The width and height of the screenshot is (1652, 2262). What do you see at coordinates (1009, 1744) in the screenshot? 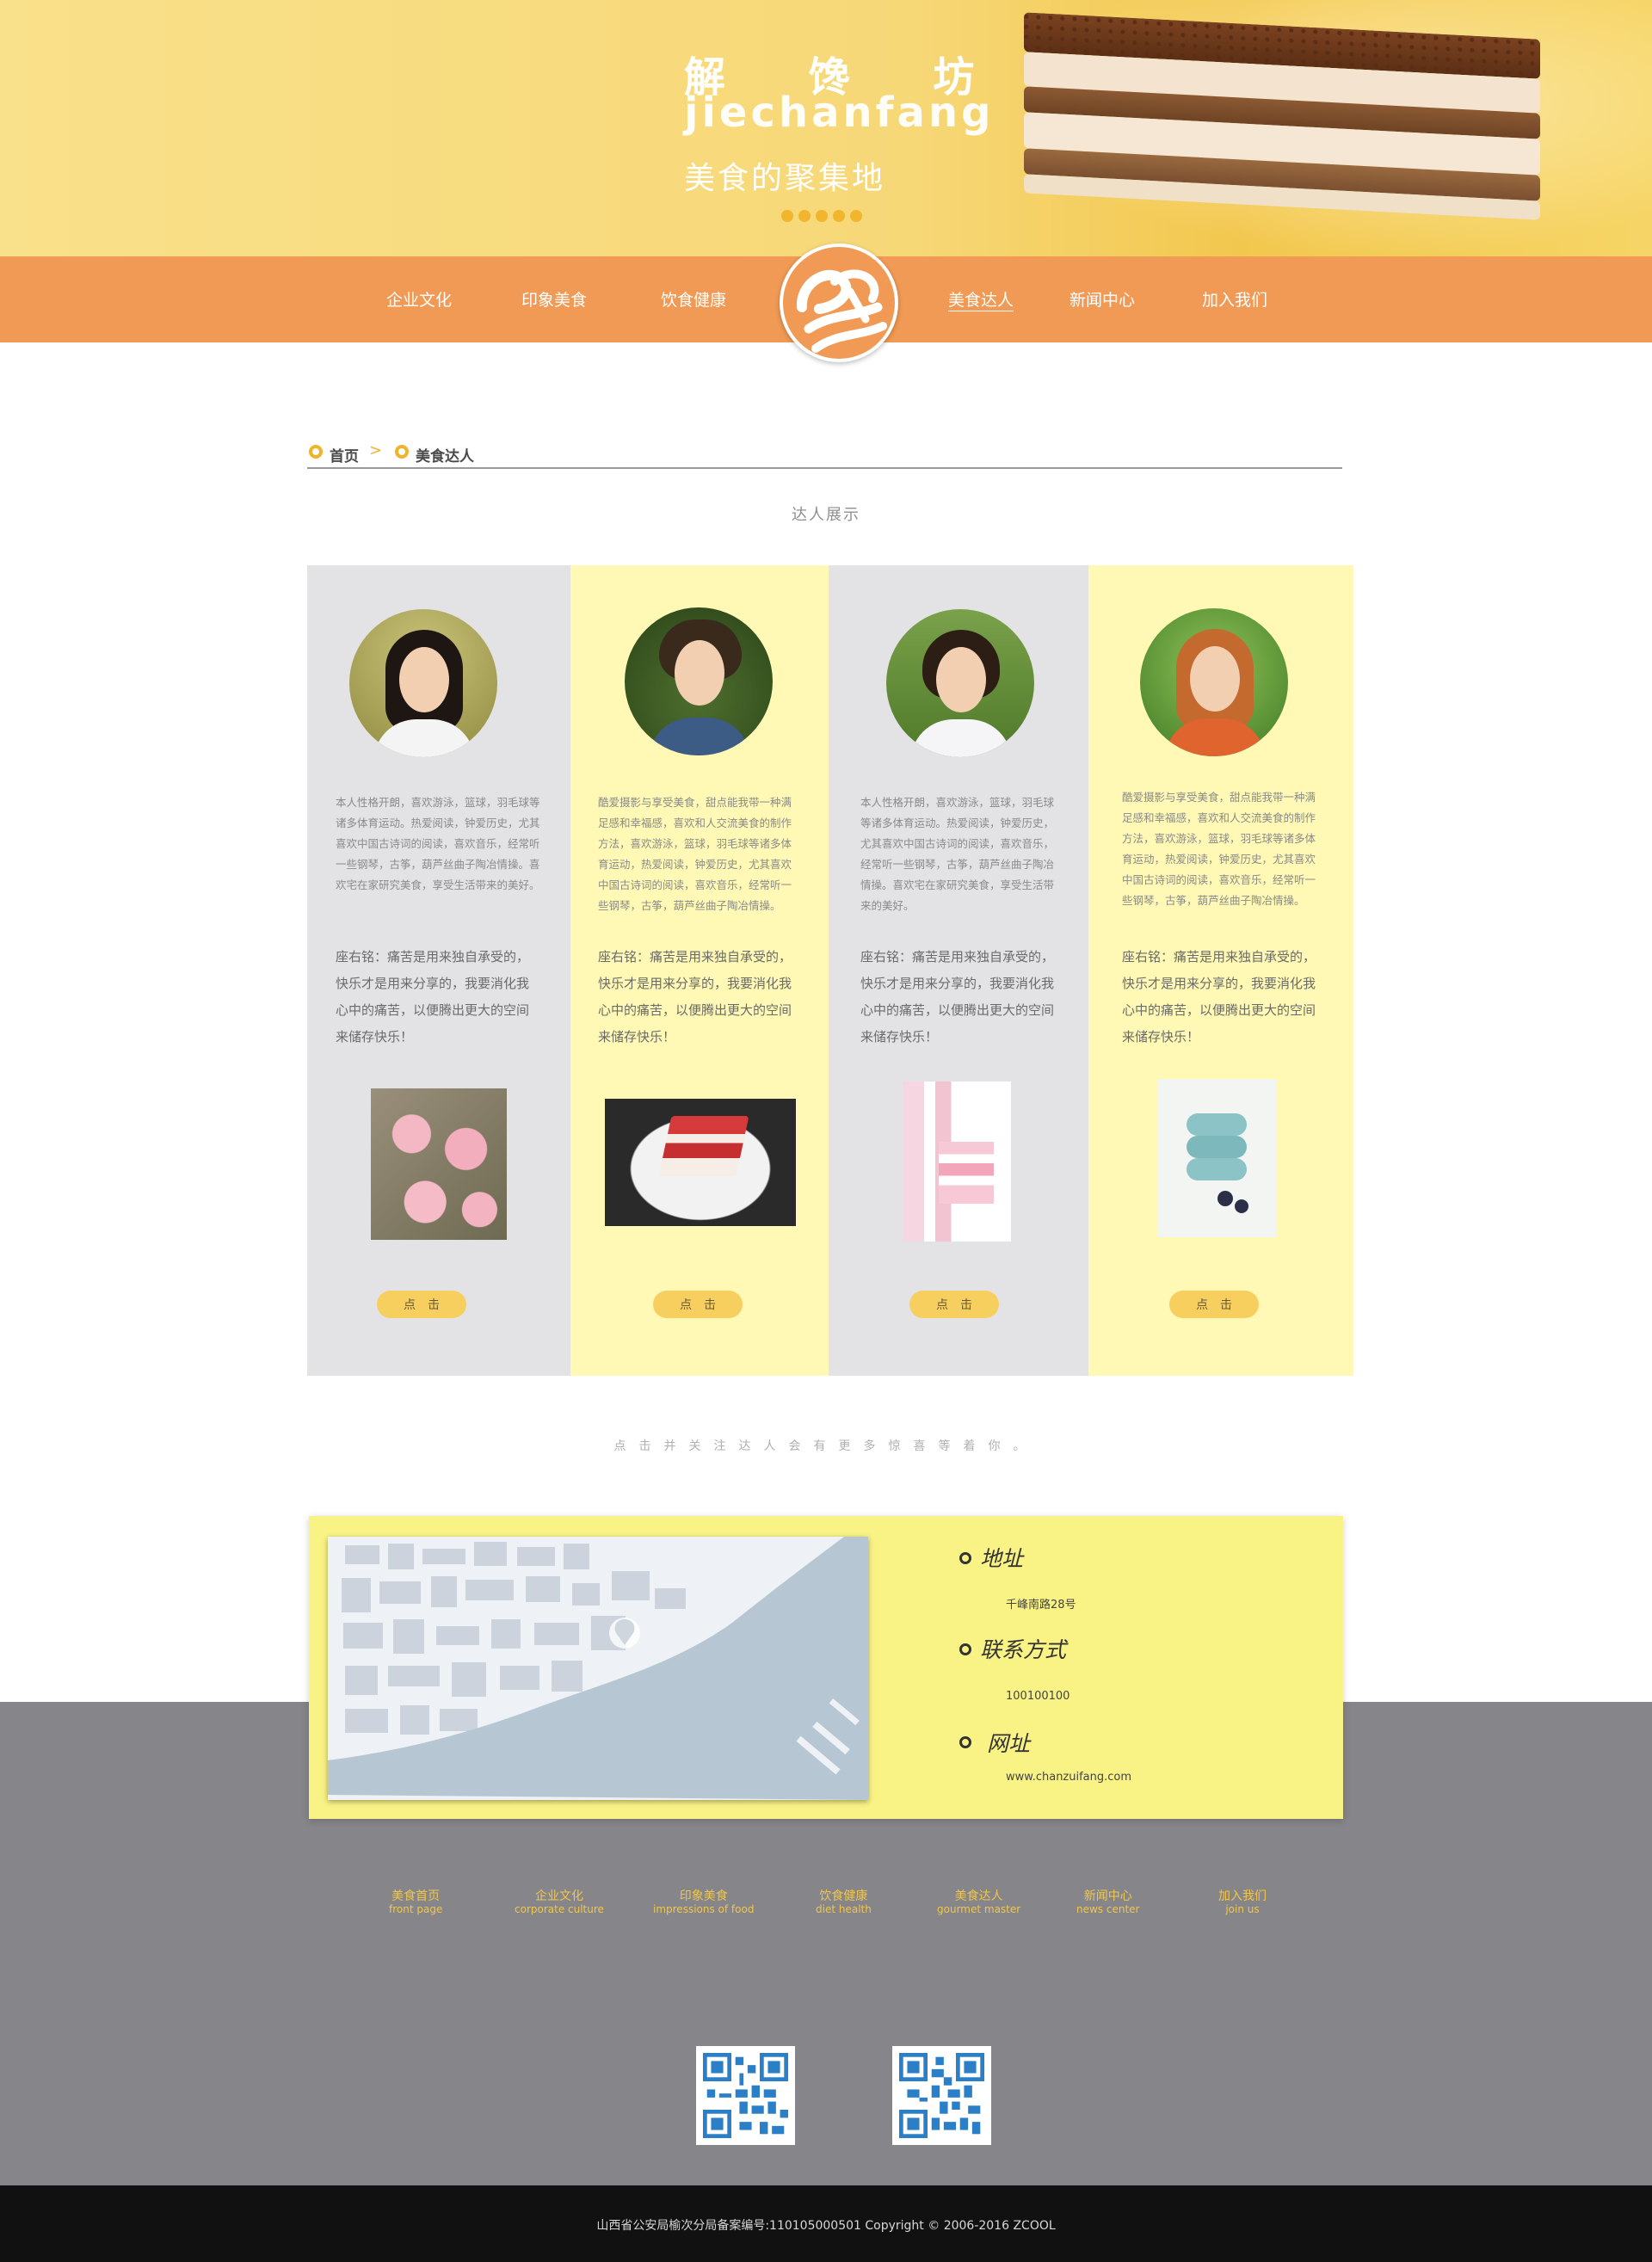
I see `contact-site-label: 网址` at bounding box center [1009, 1744].